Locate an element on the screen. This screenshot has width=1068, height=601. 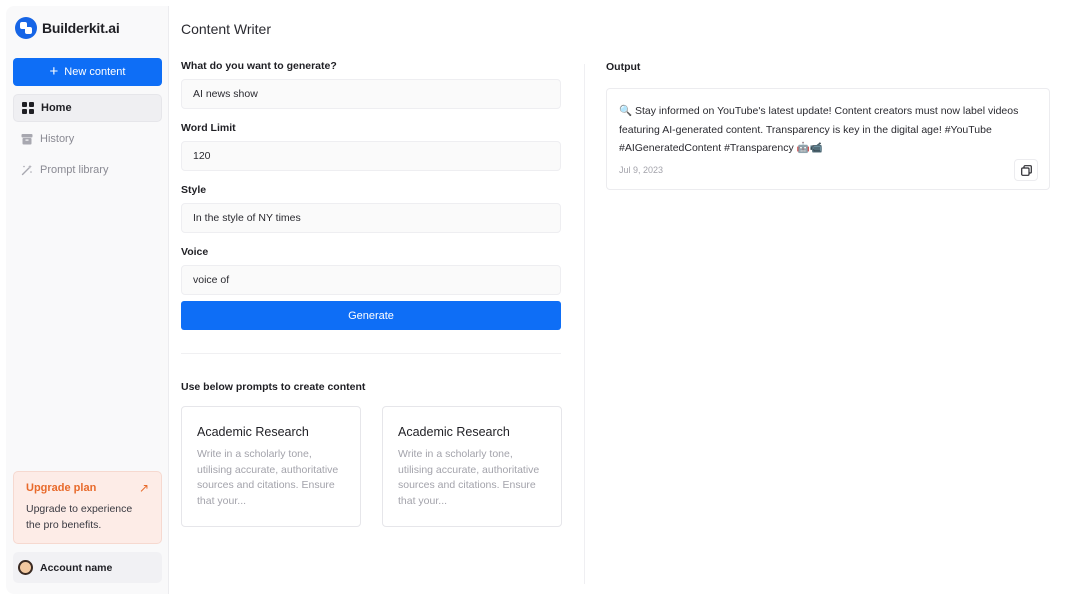
sidebar-item-history: History is located at coordinates (87, 139).